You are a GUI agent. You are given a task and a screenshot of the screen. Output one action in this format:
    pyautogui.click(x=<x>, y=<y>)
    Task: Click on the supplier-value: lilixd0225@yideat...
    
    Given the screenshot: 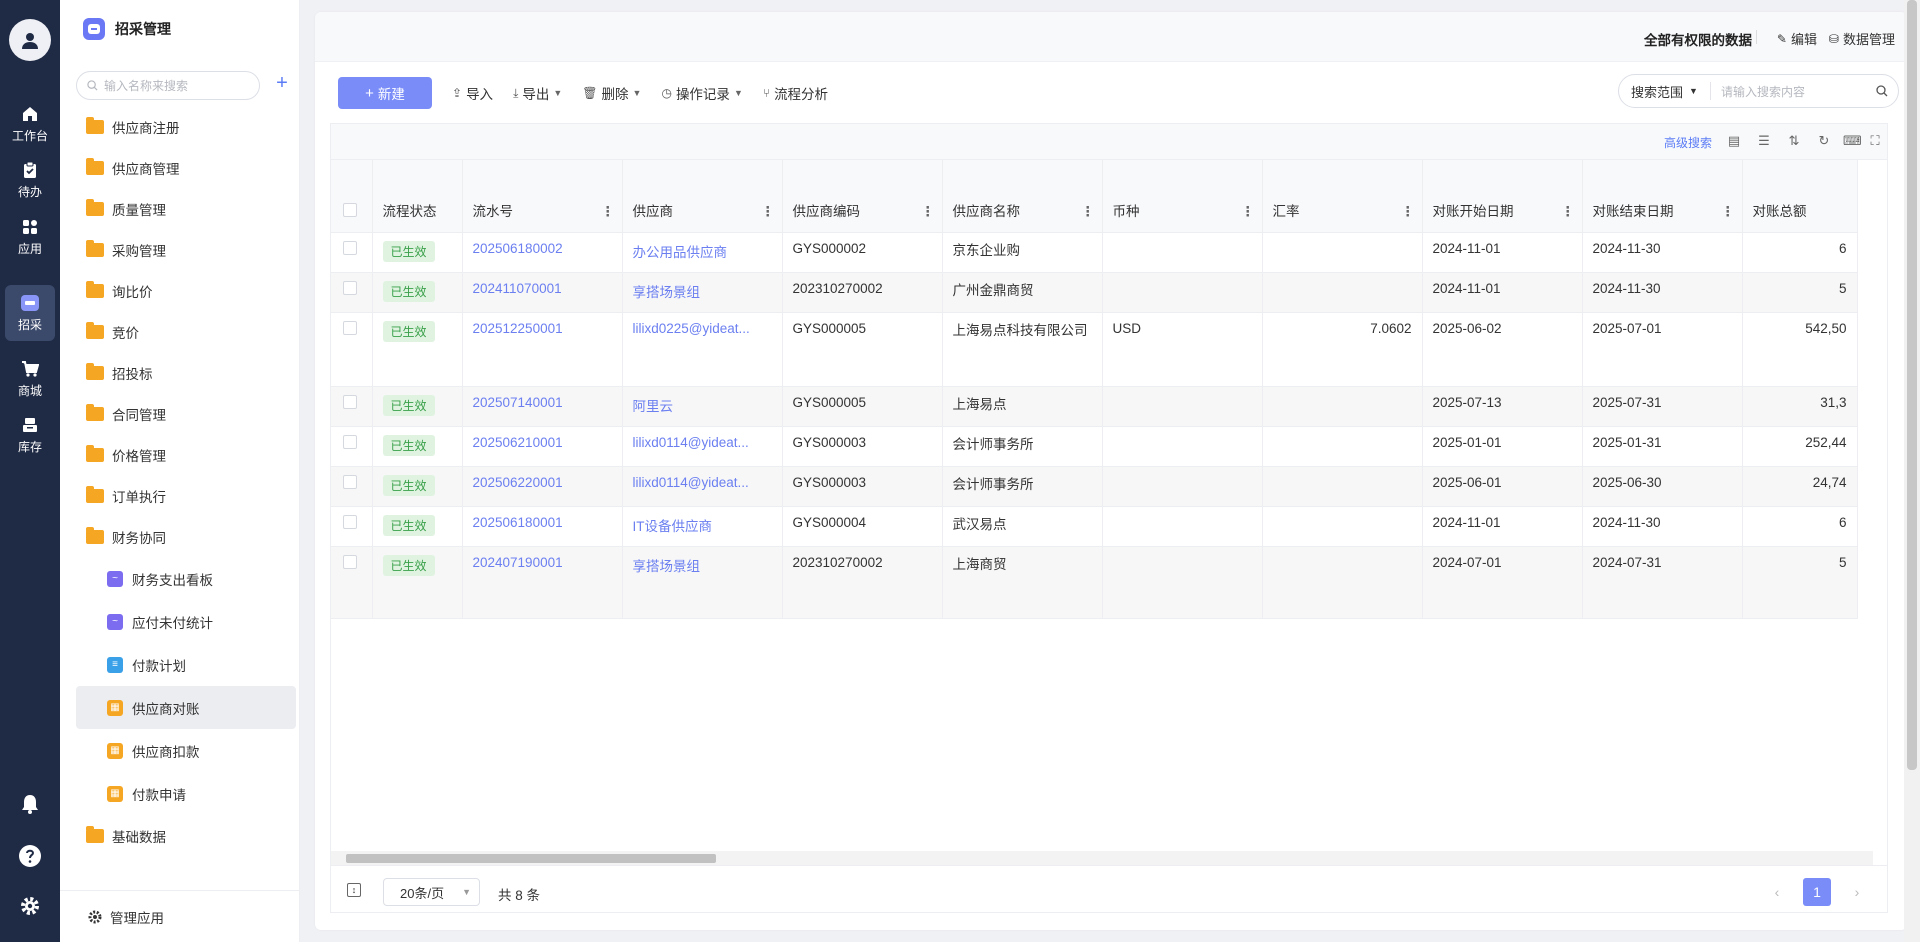 What is the action you would take?
    pyautogui.click(x=691, y=328)
    